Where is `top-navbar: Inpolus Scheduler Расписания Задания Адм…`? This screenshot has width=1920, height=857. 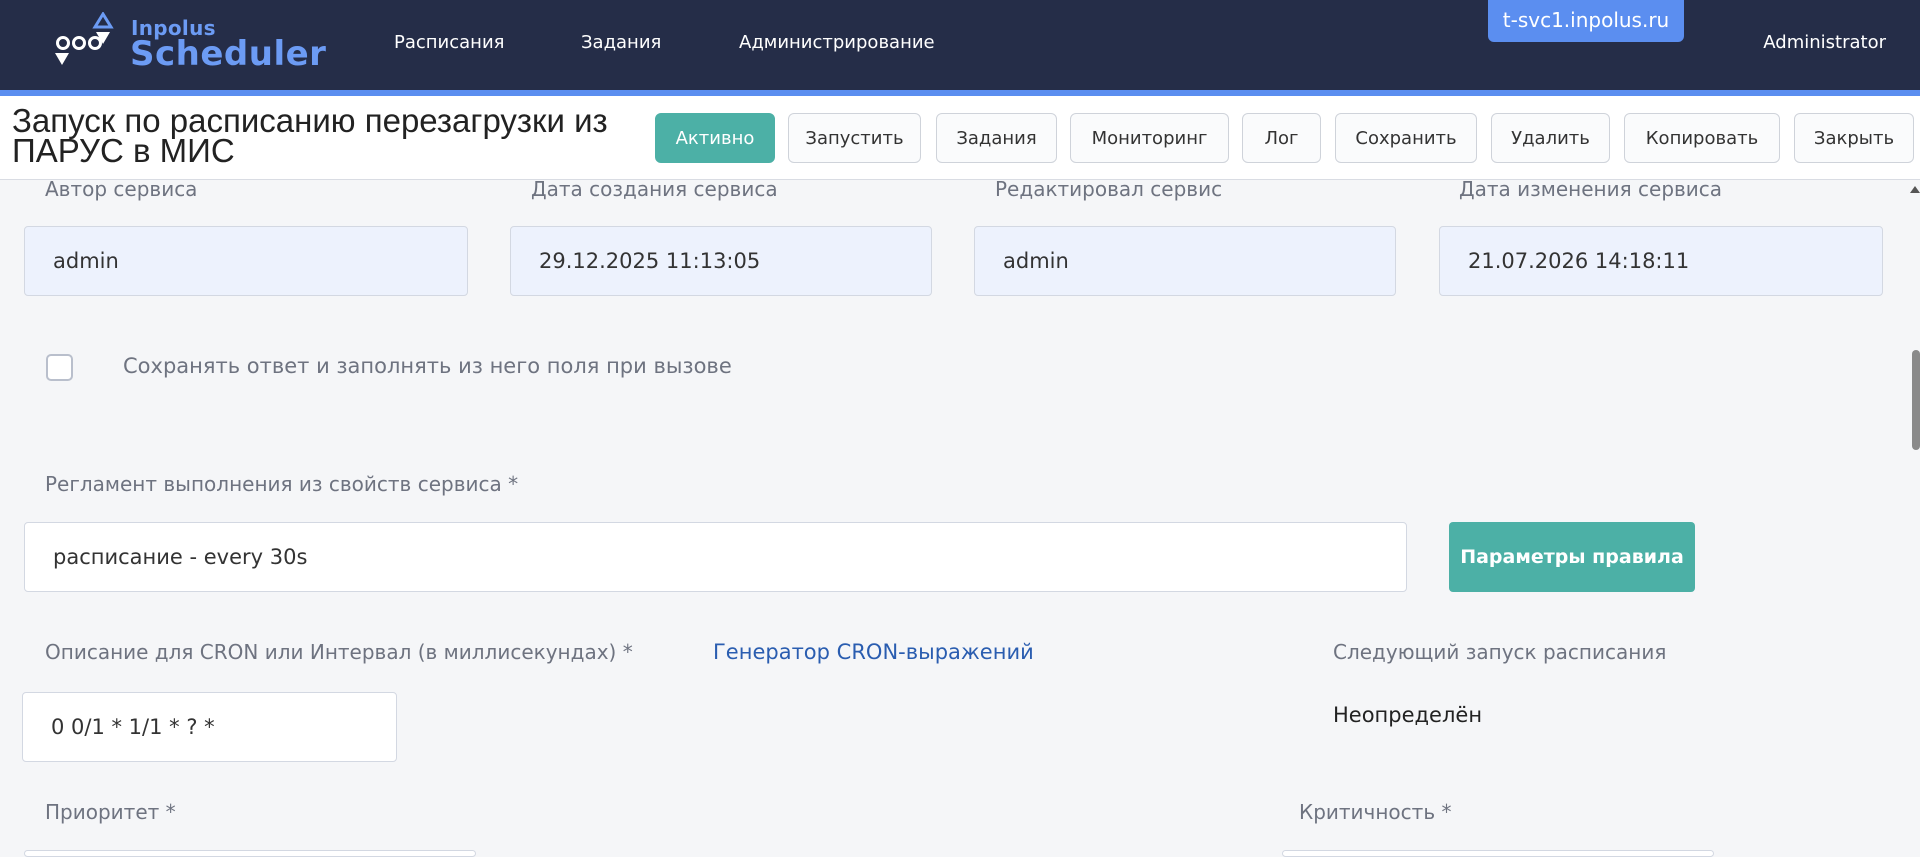
top-navbar: Inpolus Scheduler Расписания Задания Адм… is located at coordinates (960, 45).